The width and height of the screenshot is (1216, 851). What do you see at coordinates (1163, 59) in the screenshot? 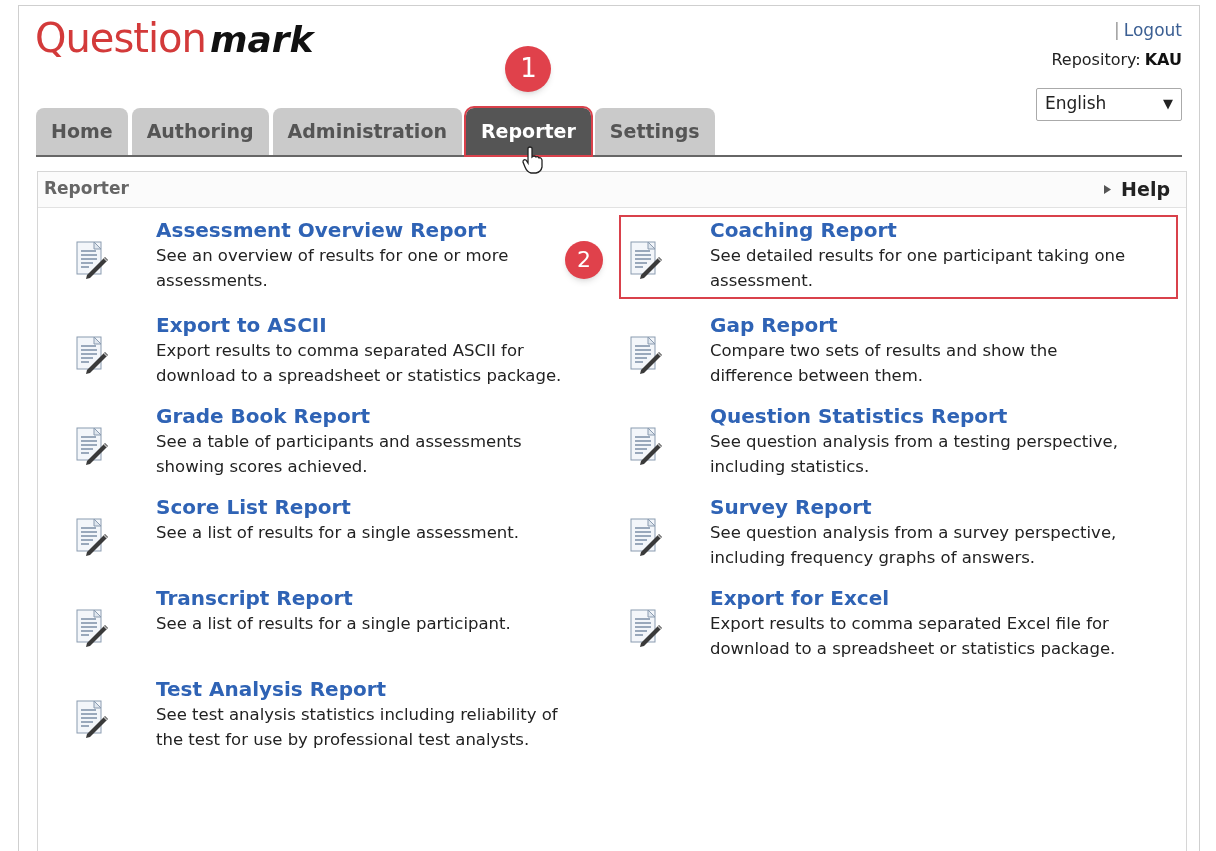
I see `repository-name: KAU` at bounding box center [1163, 59].